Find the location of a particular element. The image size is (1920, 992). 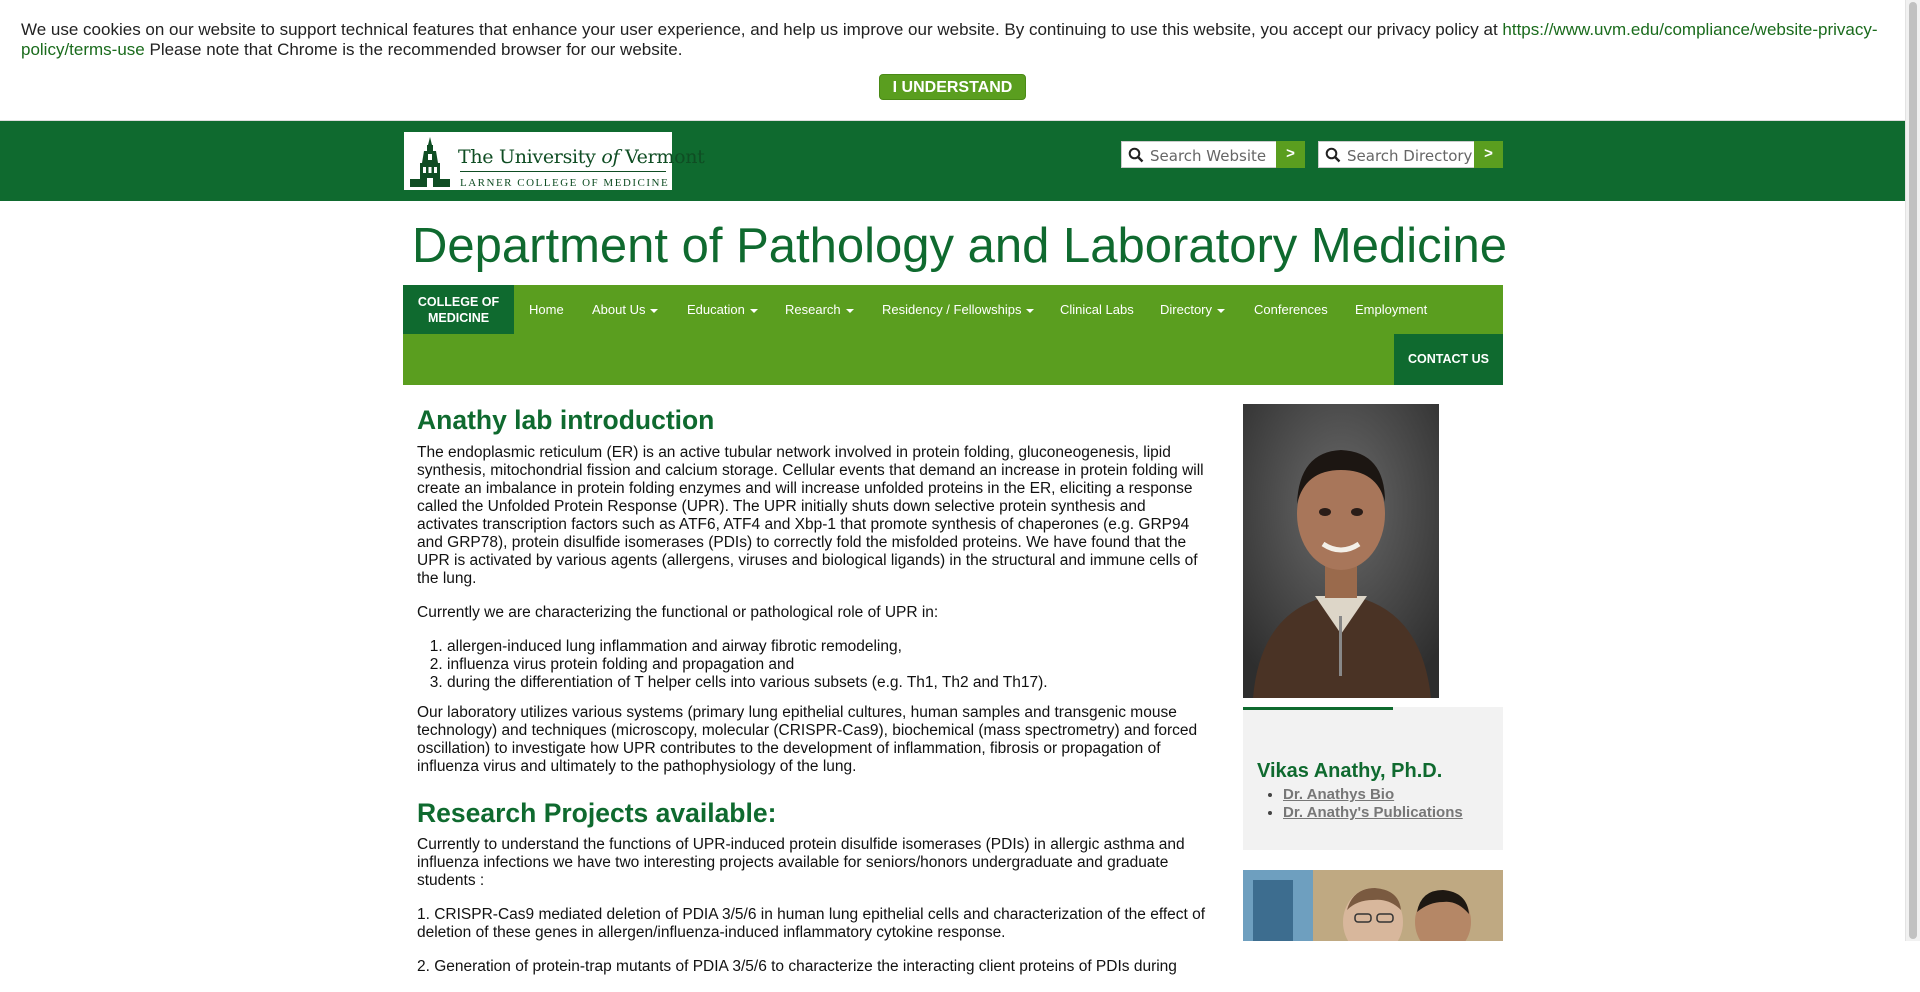

search-website-go-button: > is located at coordinates (1290, 154).